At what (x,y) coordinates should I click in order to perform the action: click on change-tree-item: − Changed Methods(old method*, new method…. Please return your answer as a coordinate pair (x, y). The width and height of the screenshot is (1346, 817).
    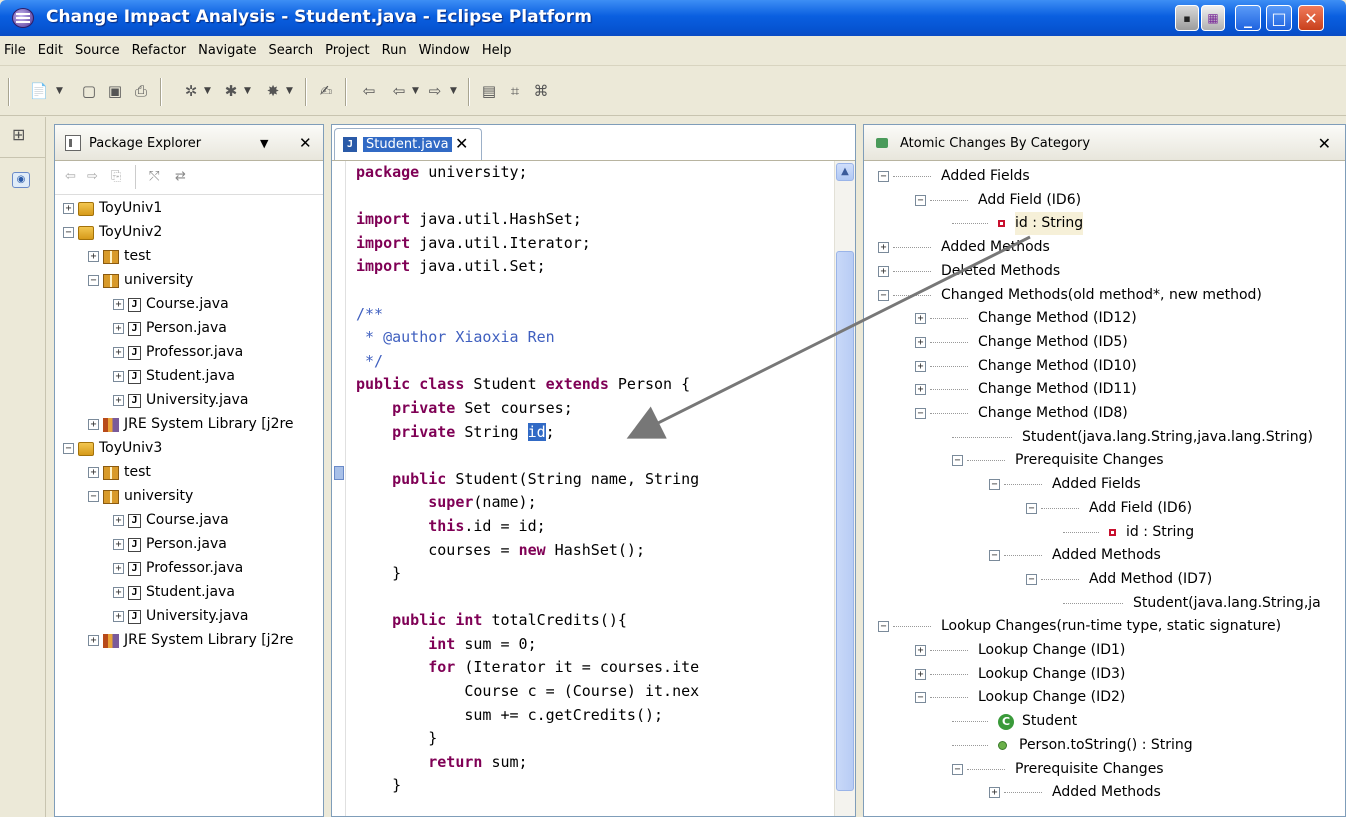
    Looking at the image, I should click on (1070, 295).